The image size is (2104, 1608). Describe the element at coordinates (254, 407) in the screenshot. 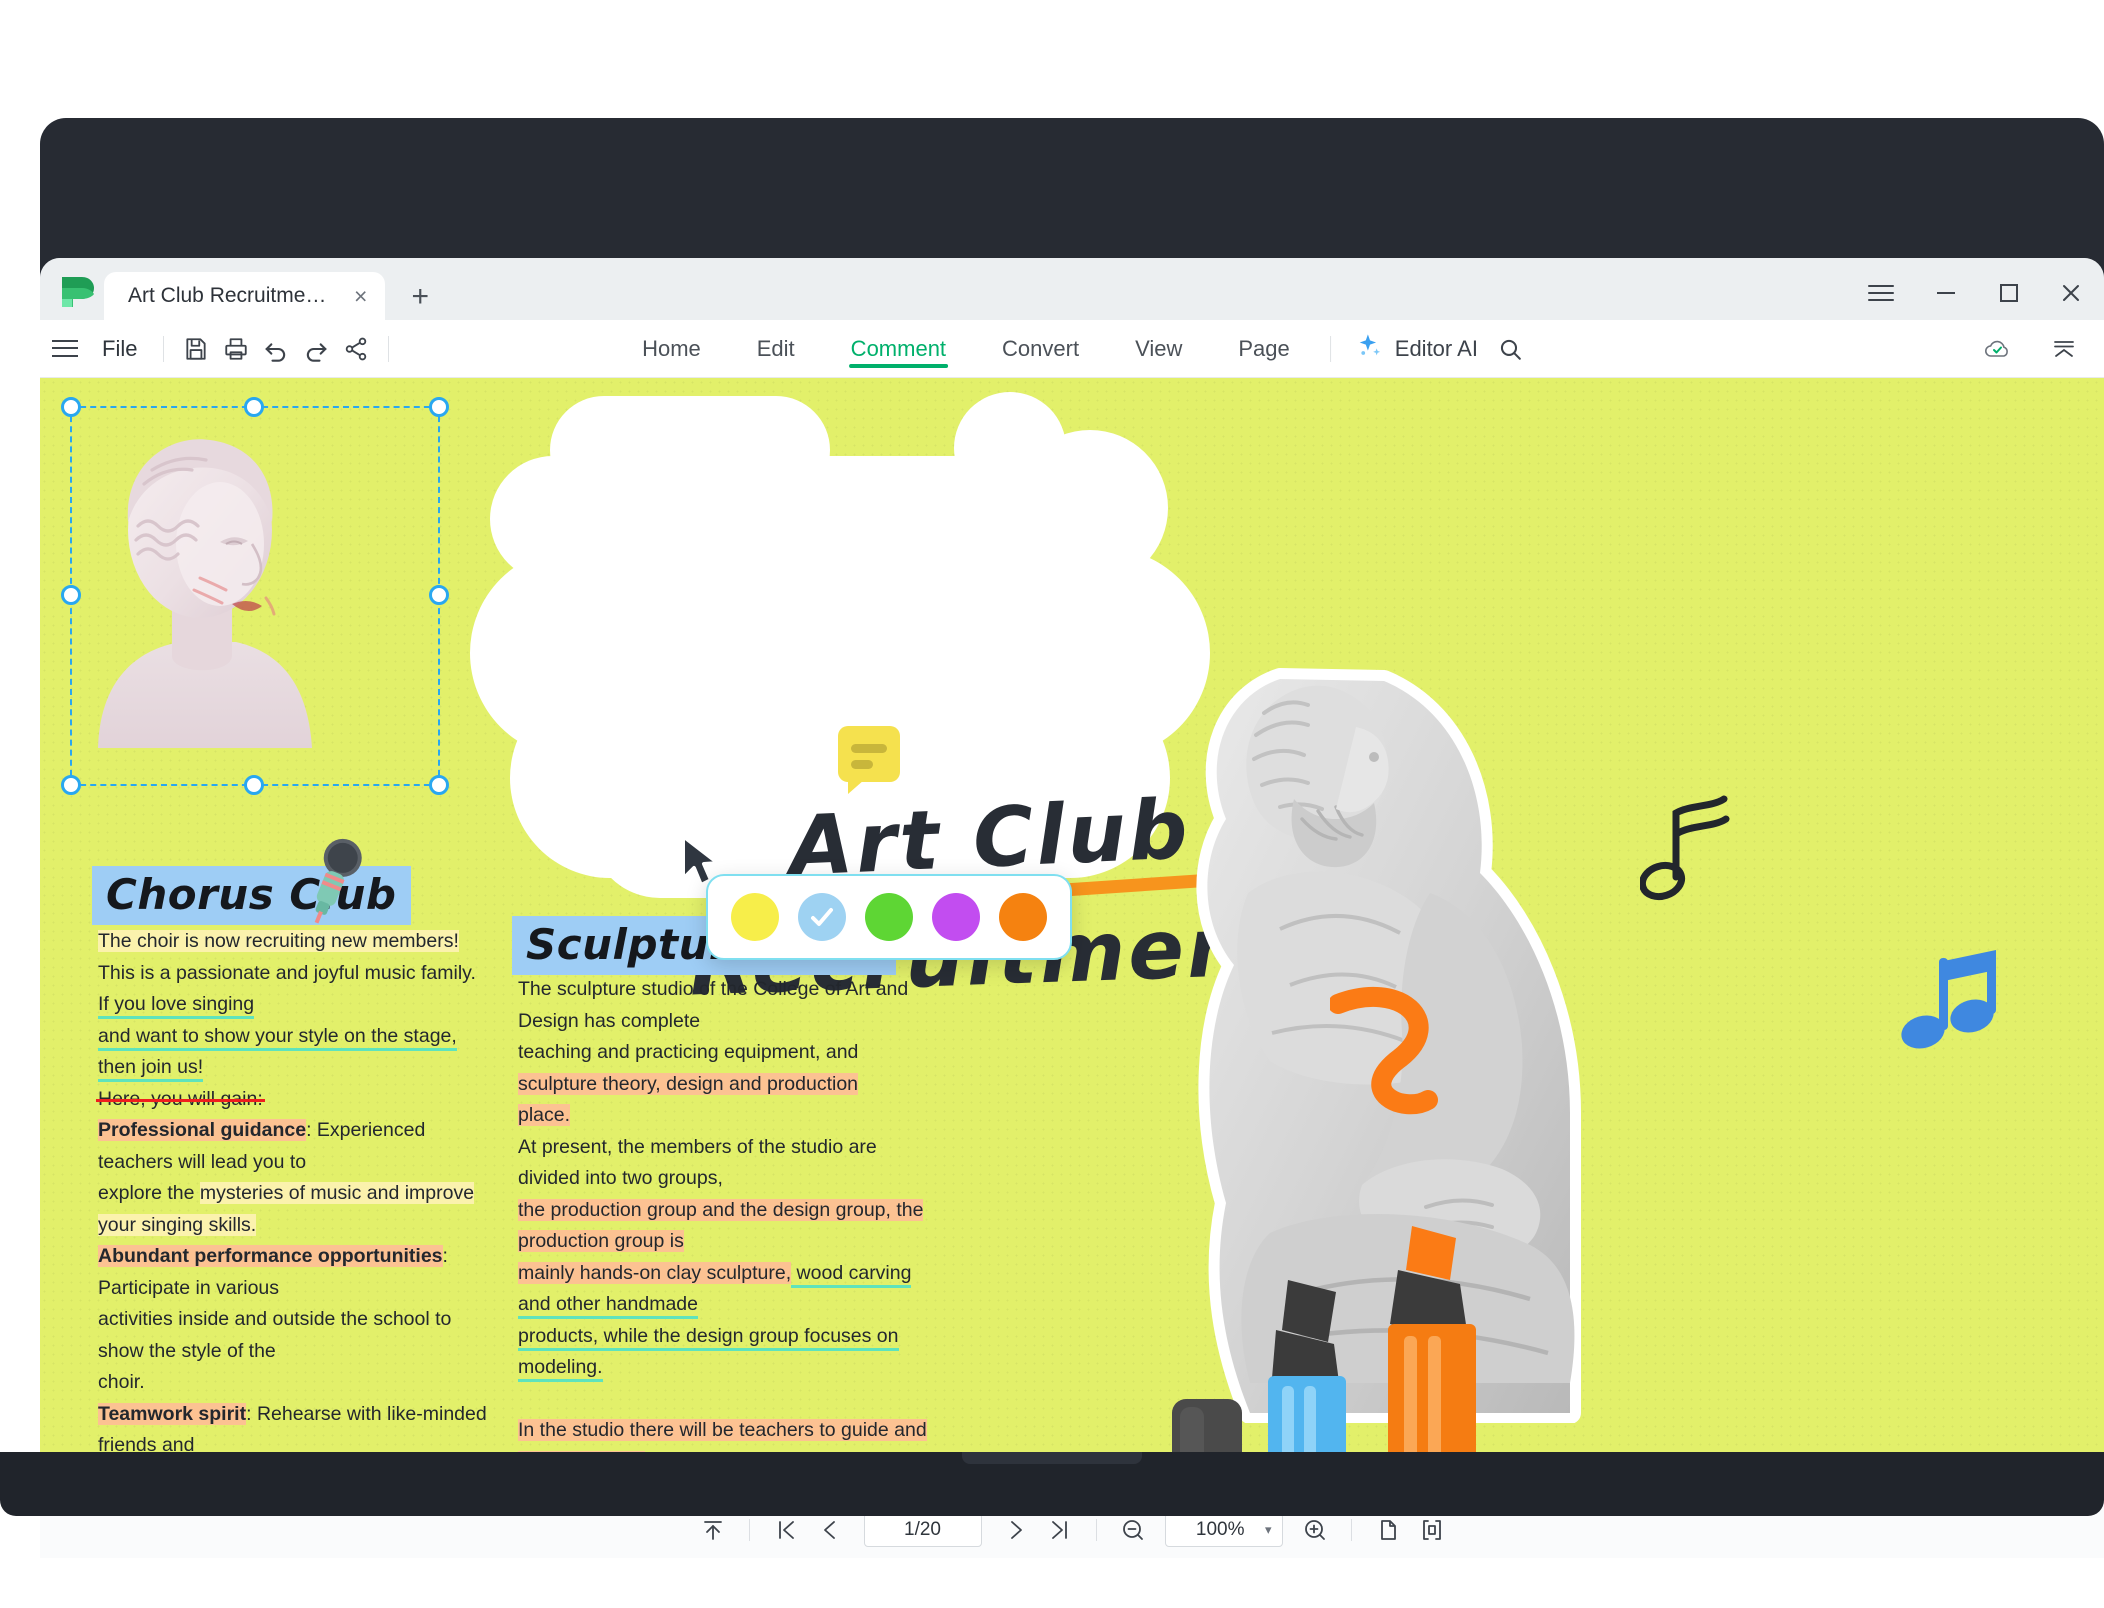

I see `resize-handle-top-center` at that location.